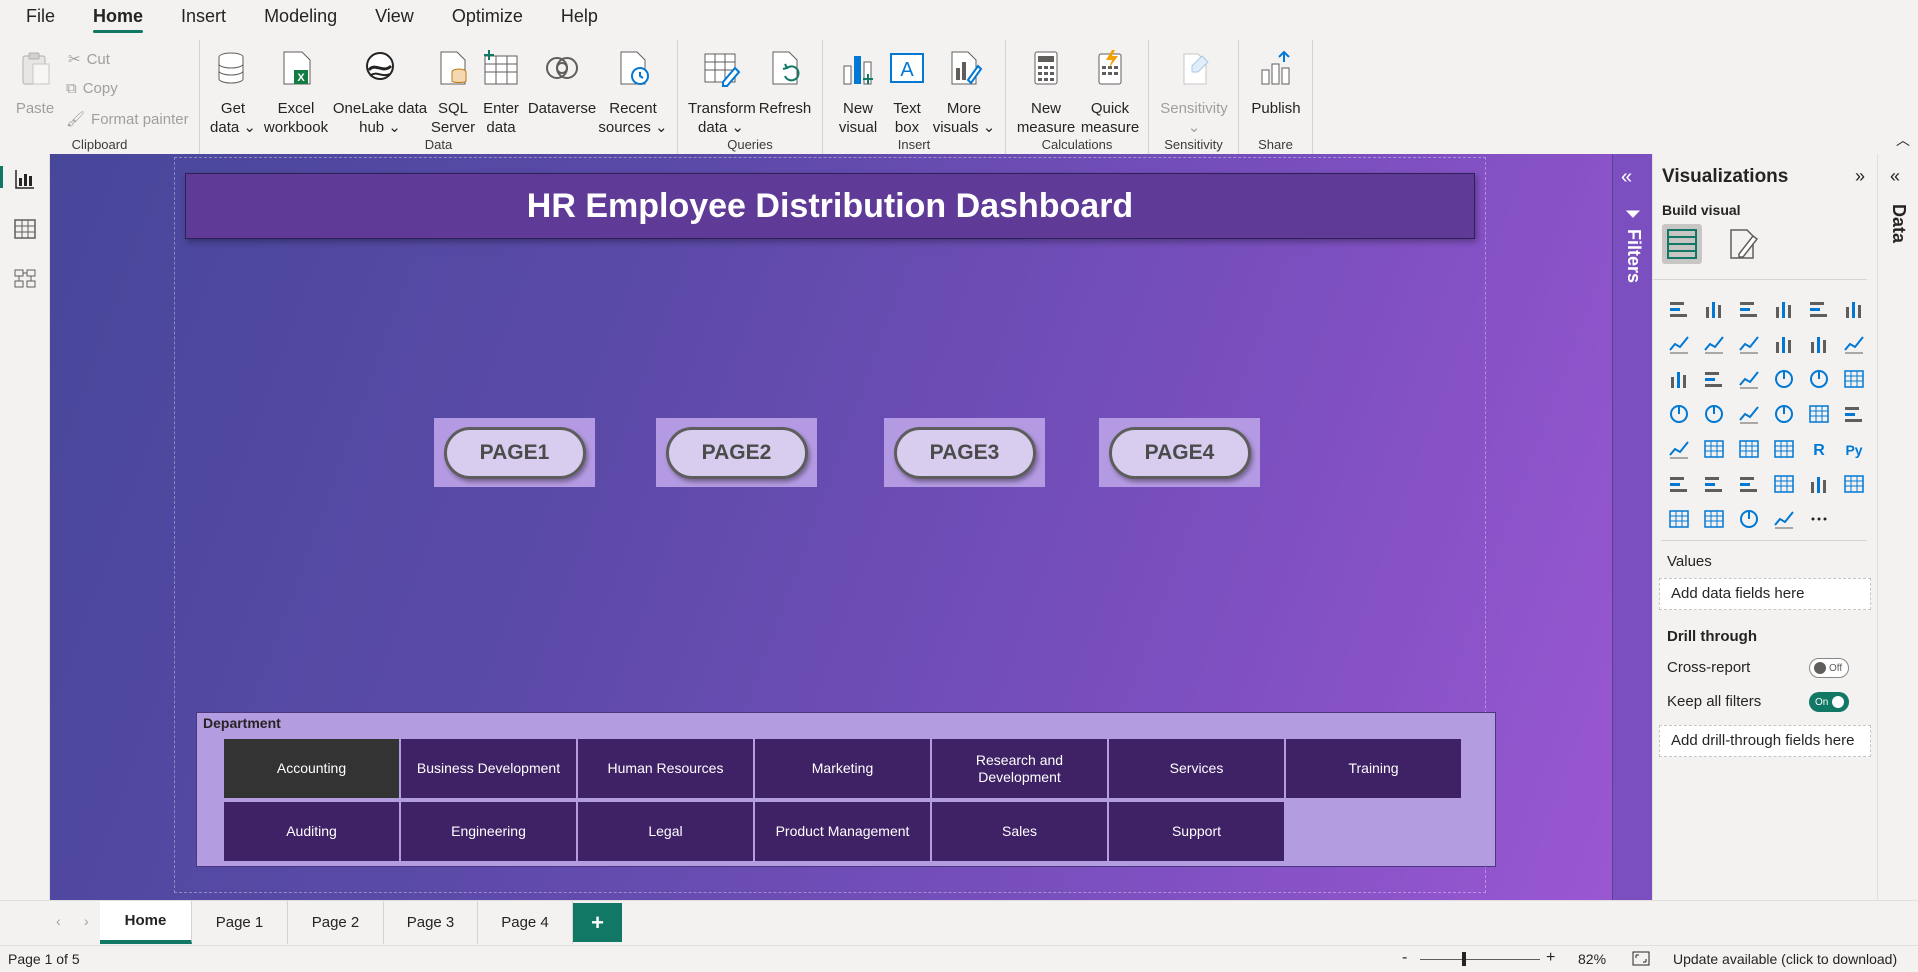 The image size is (1918, 972). I want to click on new-measure-button: New measure, so click(1046, 92).